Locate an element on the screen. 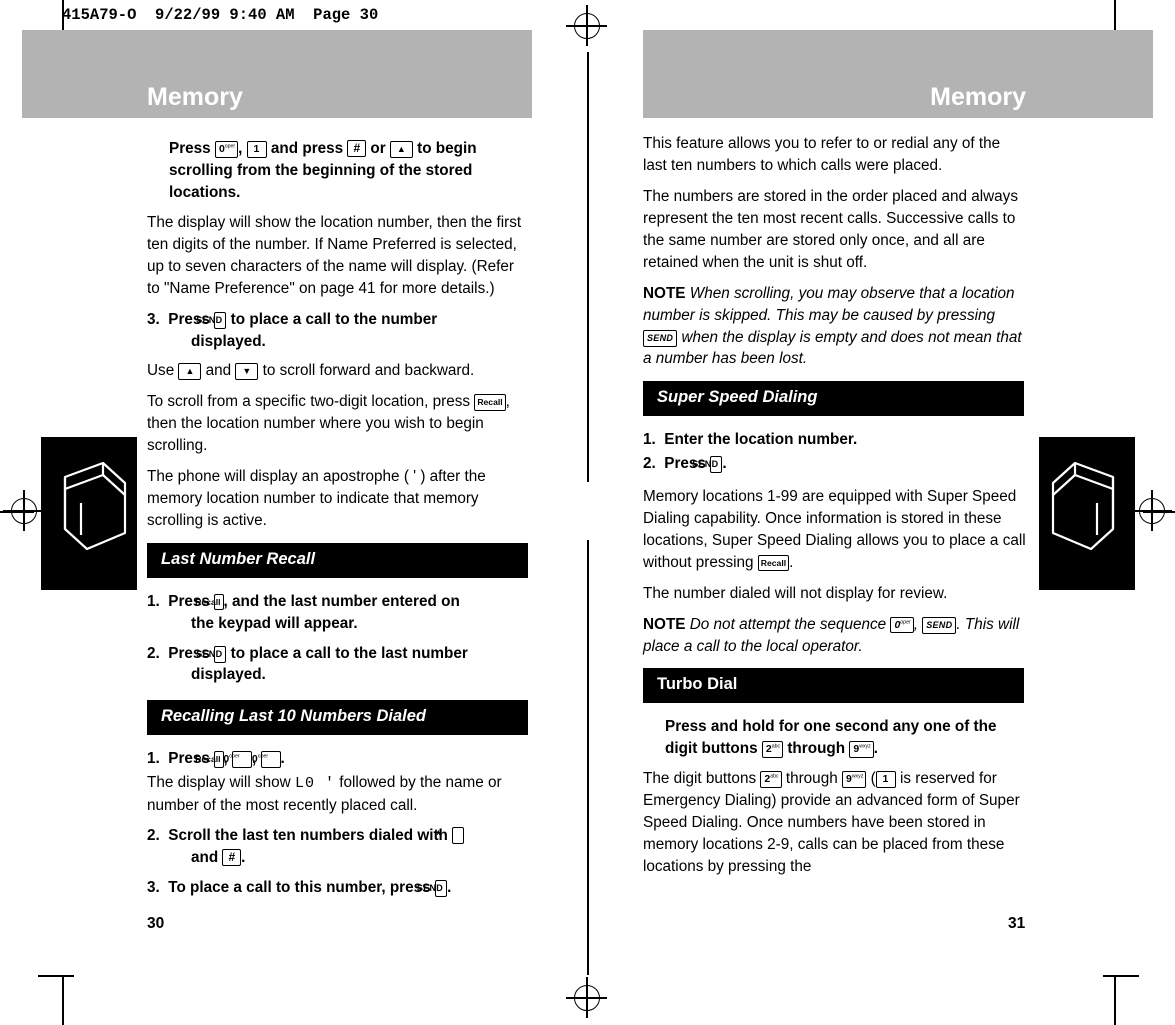 This screenshot has width=1175, height=1025. lcd-last-dialed: L0 ' is located at coordinates (314, 784).